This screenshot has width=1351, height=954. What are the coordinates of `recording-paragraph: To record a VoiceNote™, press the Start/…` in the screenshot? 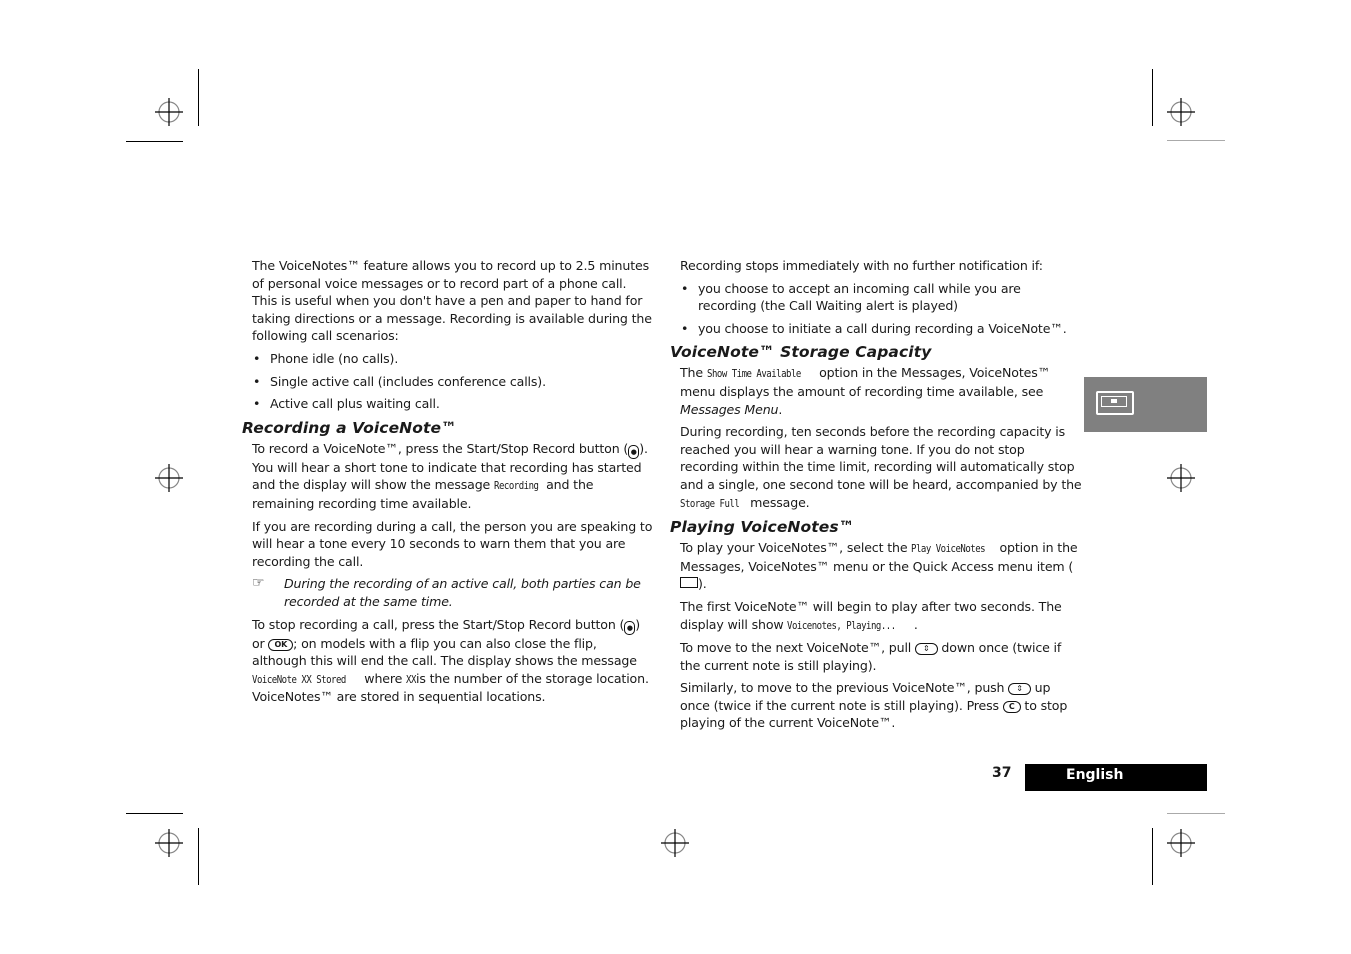 It's located at (453, 476).